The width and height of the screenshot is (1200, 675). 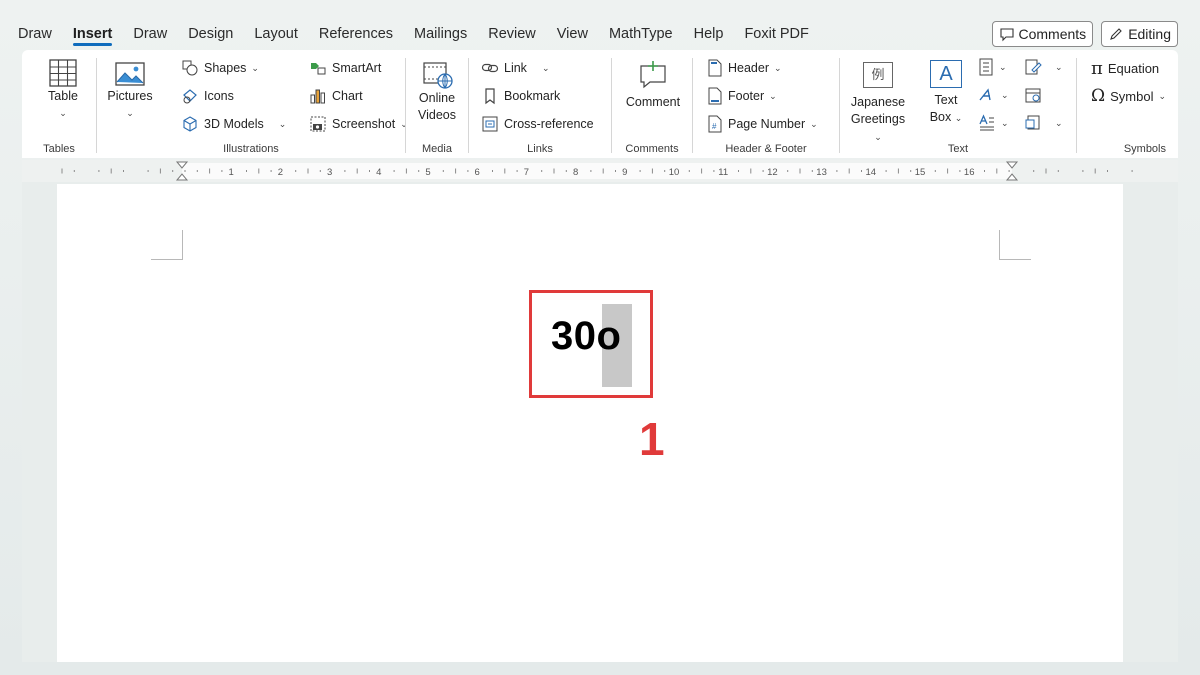 What do you see at coordinates (549, 124) in the screenshot?
I see `cross-reference-label: Cross-reference` at bounding box center [549, 124].